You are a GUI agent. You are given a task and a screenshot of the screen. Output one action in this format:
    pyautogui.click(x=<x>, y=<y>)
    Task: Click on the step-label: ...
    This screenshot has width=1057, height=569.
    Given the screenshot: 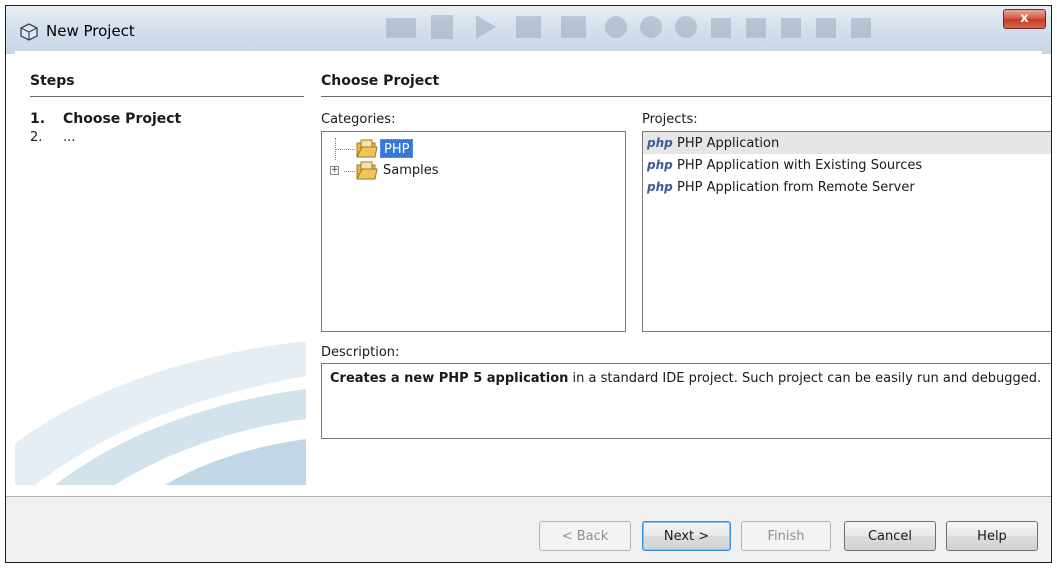 What is the action you would take?
    pyautogui.click(x=69, y=137)
    